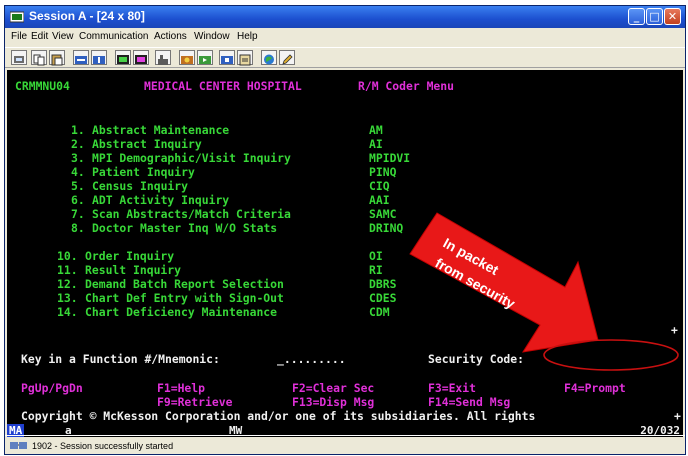 This screenshot has height=456, width=688. I want to click on fkey-f2-clear-sec: F2=Clear Sec, so click(333, 388).